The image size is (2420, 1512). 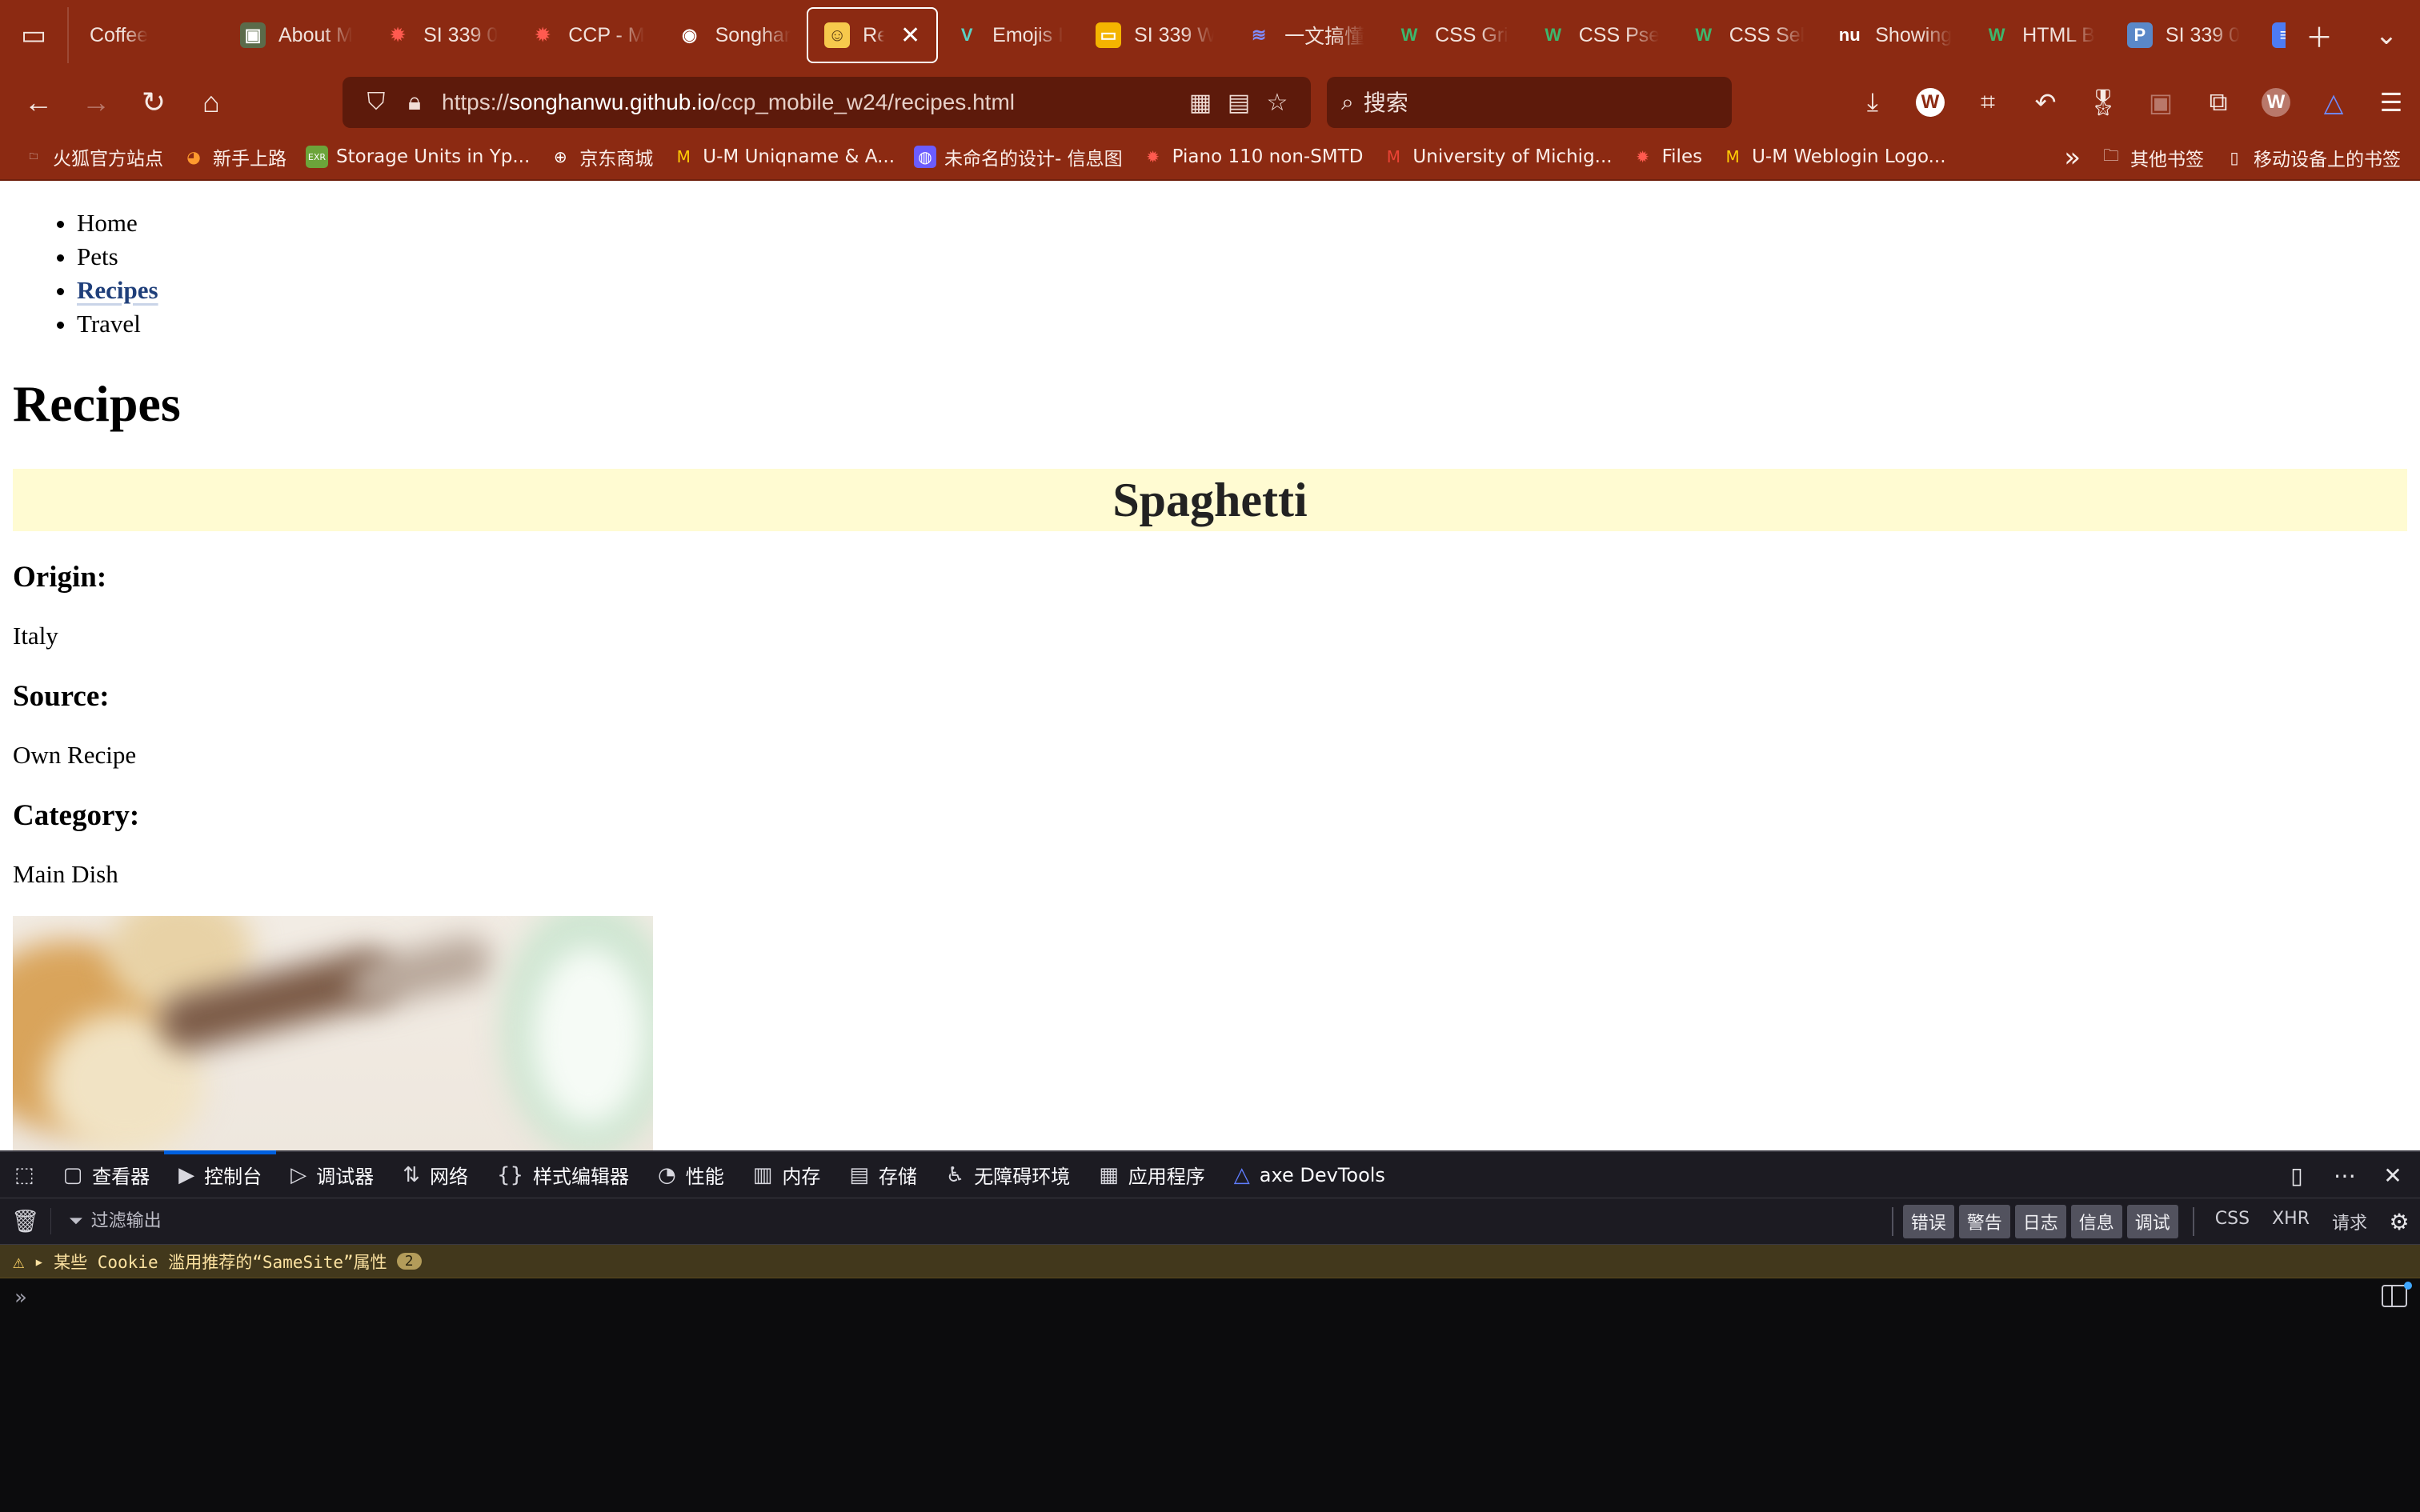 I want to click on devtools-tab: ▤ 存储, so click(x=883, y=1175).